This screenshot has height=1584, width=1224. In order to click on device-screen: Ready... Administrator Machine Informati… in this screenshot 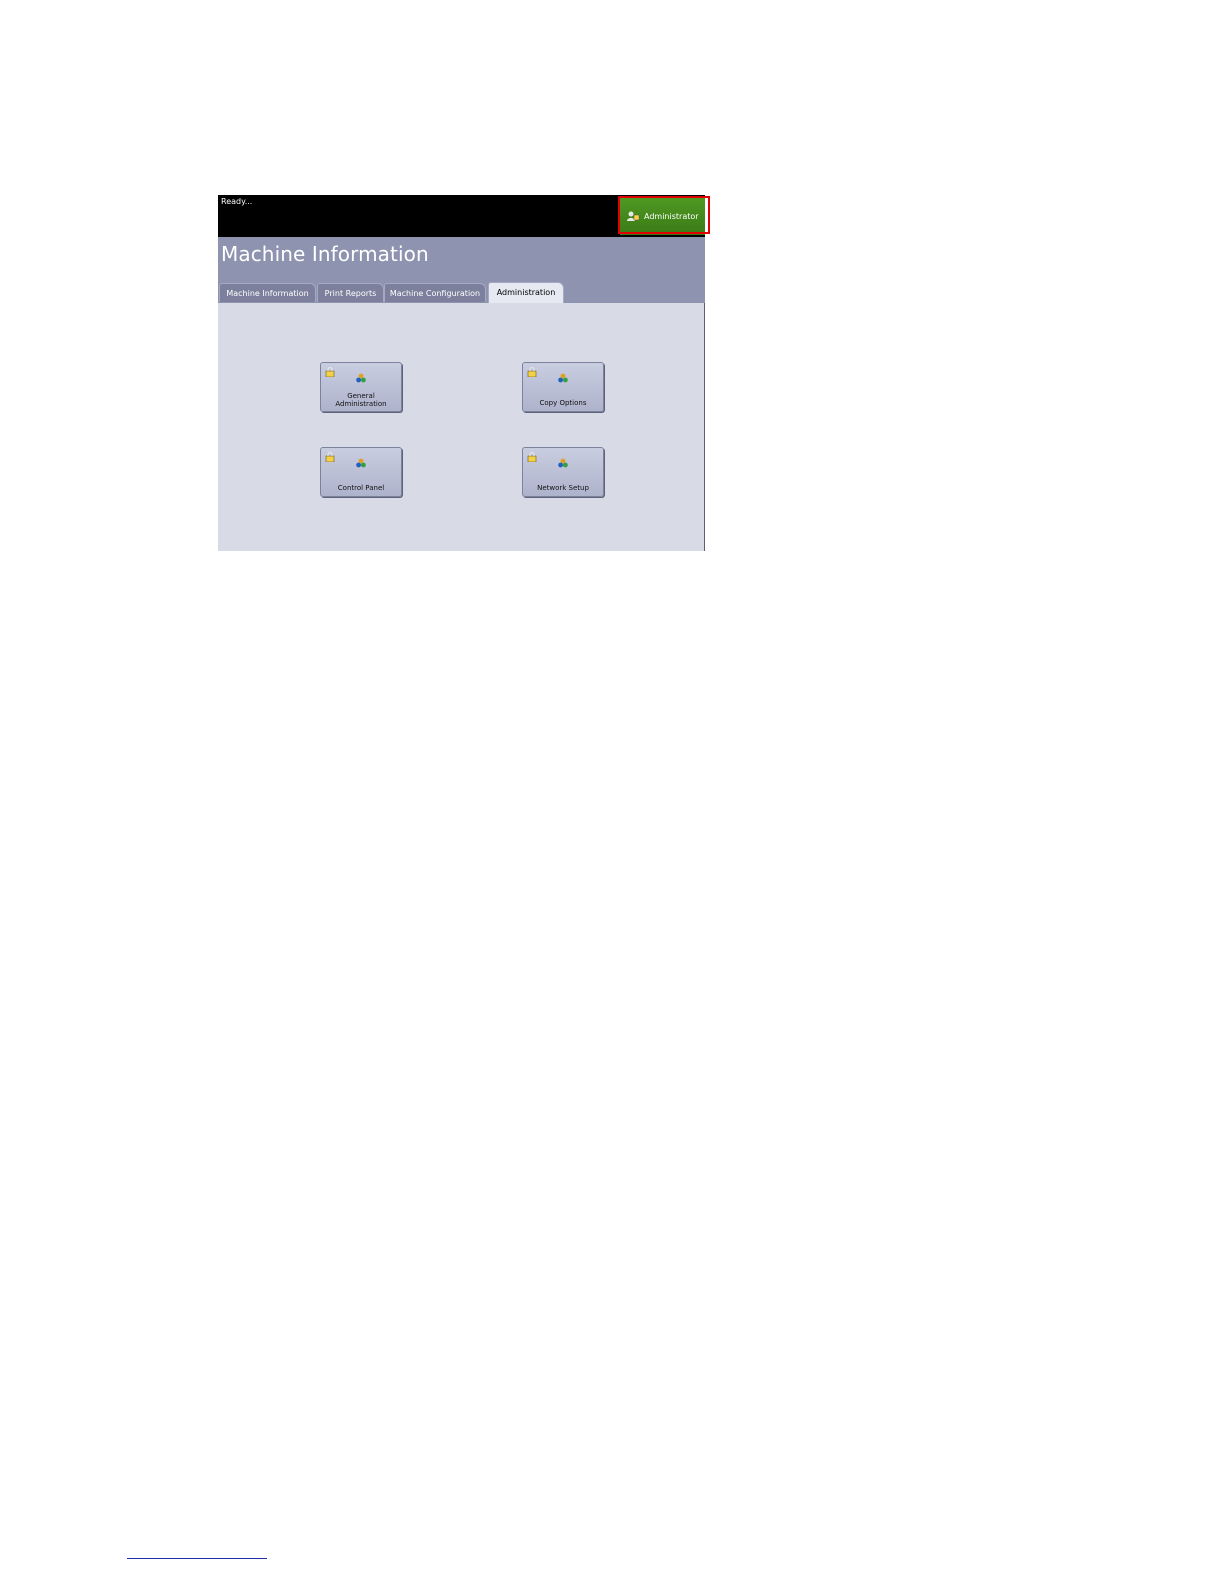, I will do `click(461, 373)`.